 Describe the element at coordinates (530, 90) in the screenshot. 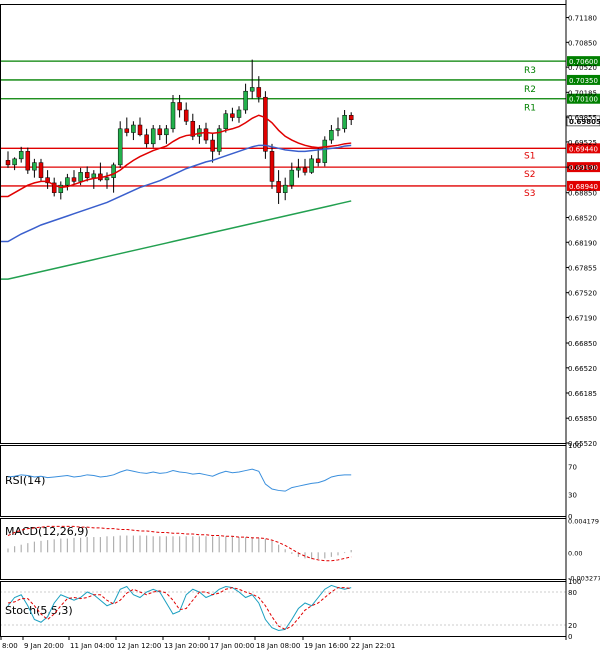

I see `level-name-r2: R2` at that location.